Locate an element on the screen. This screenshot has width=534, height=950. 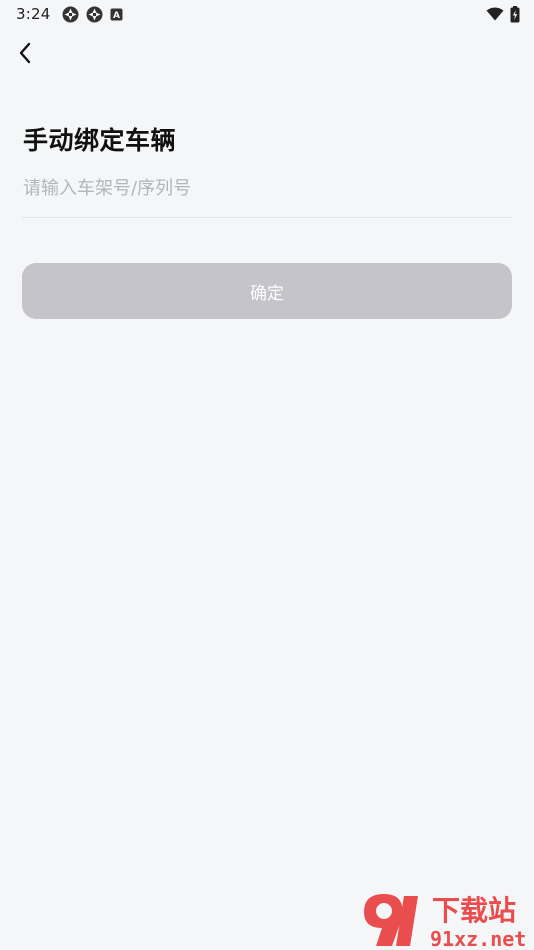
status-left: 3:24 A is located at coordinates (69, 14).